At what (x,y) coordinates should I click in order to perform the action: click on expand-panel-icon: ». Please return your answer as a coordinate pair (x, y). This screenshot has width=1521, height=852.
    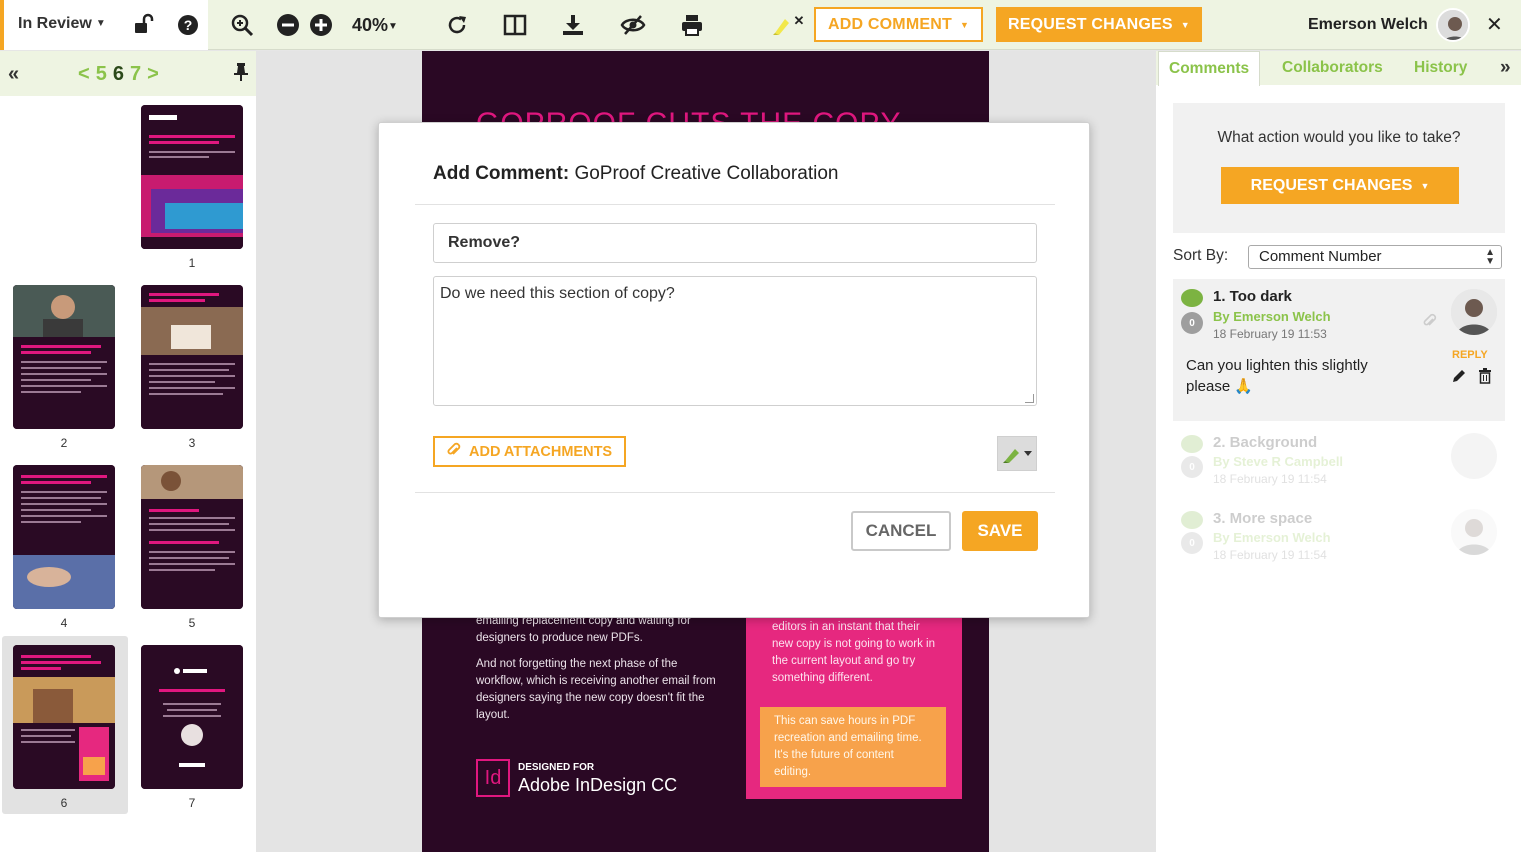
    Looking at the image, I should click on (1505, 68).